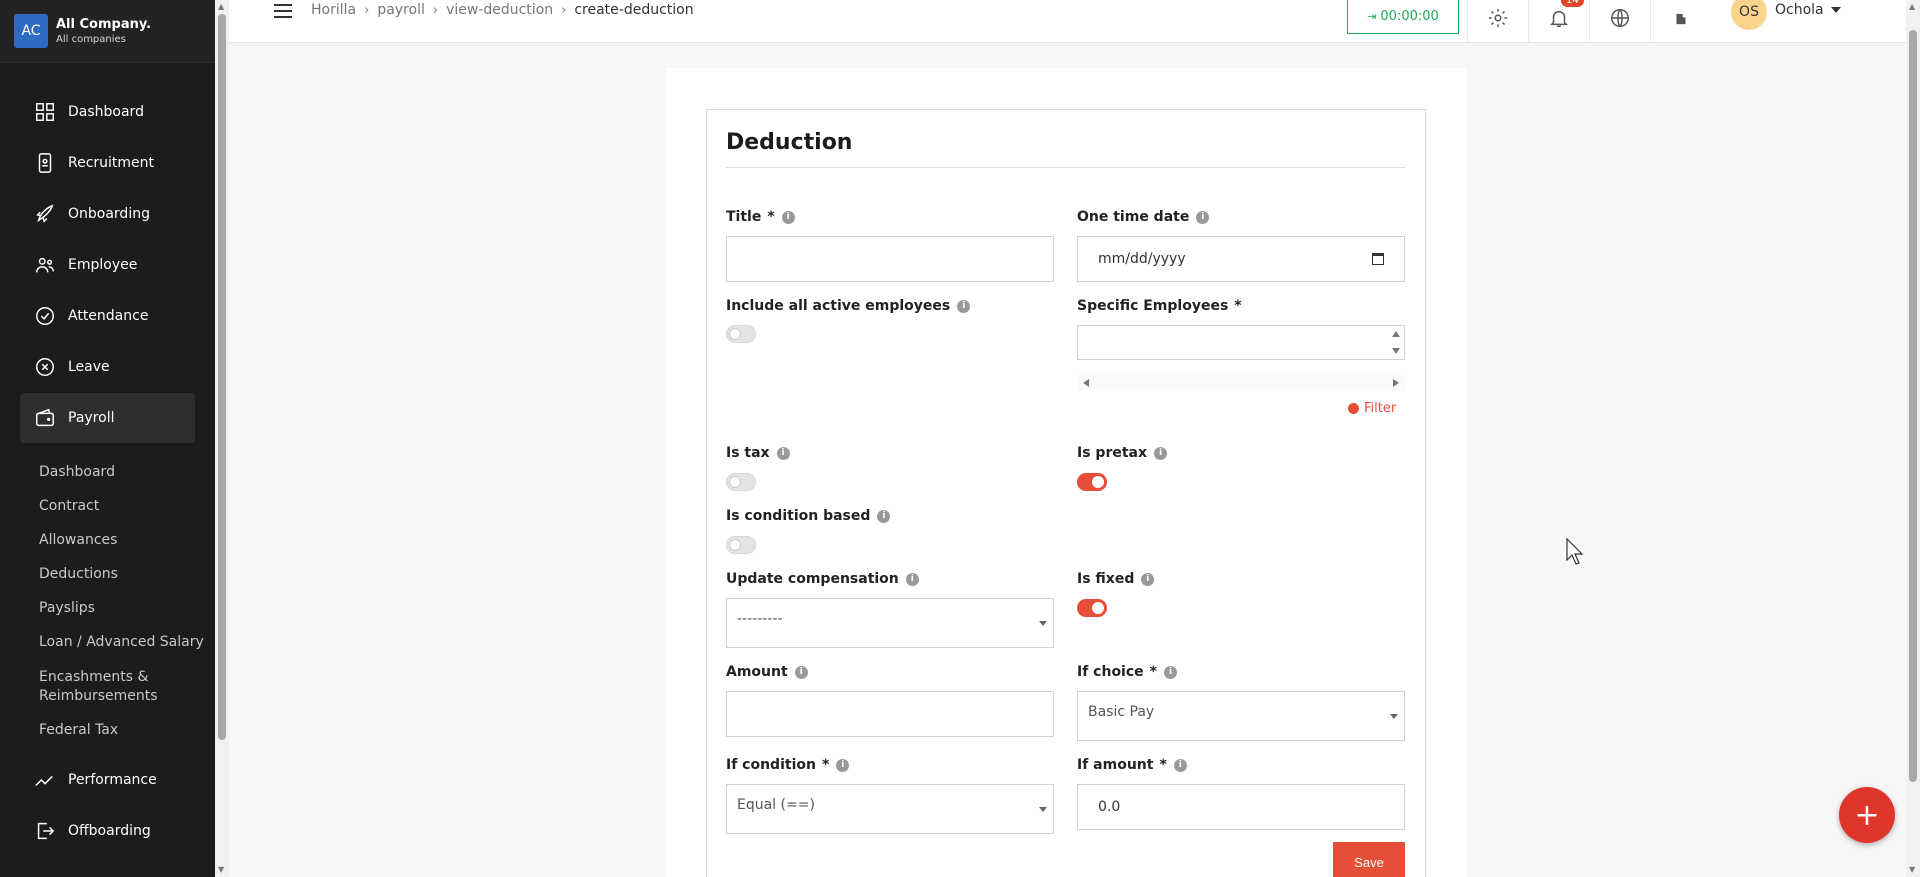 This screenshot has width=1920, height=877. Describe the element at coordinates (1241, 716) in the screenshot. I see `if-choice-select: Basic Pay` at that location.